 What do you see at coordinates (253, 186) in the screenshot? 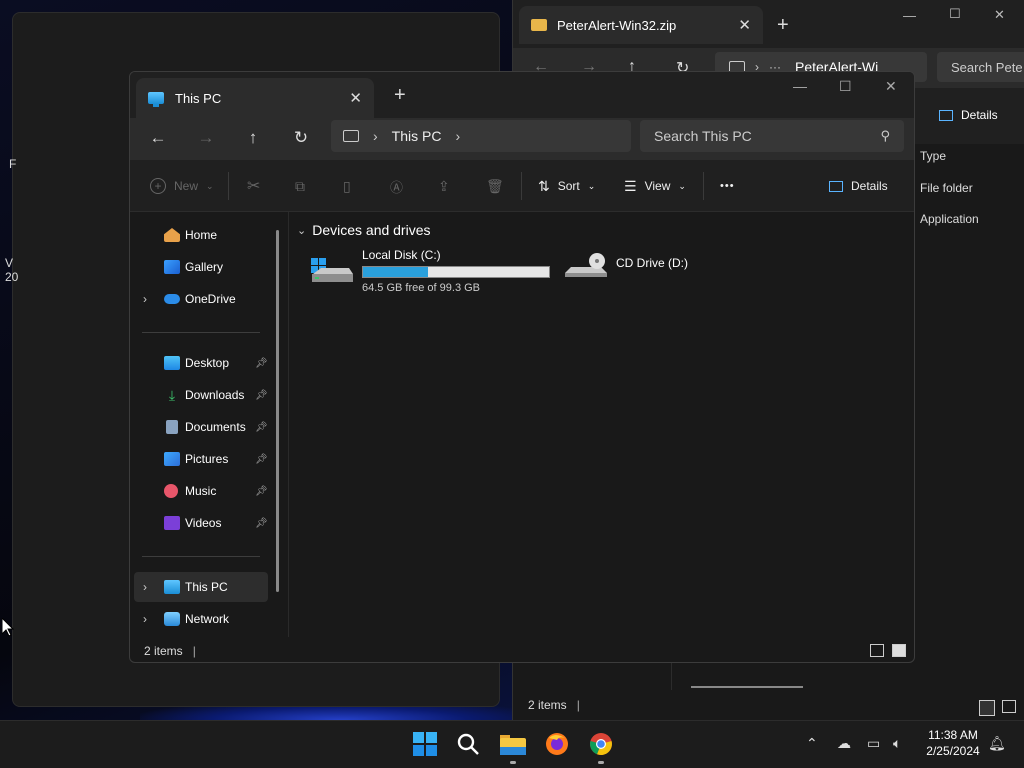
I see `cut-icon: ✂` at bounding box center [253, 186].